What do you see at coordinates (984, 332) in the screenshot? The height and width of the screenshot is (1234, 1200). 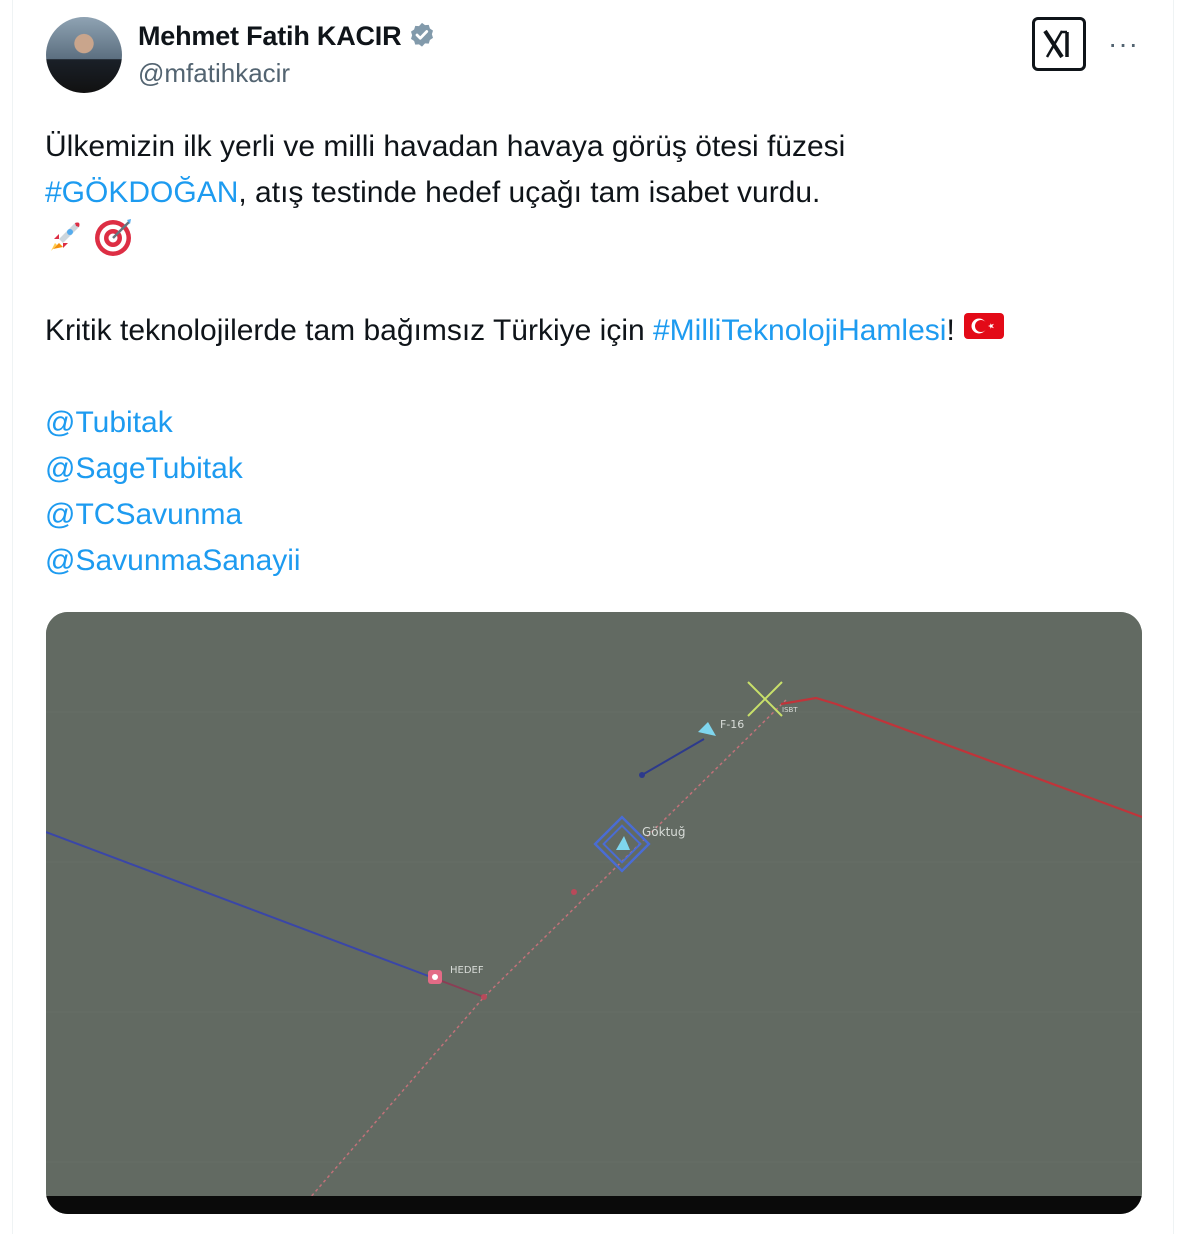 I see `turkey-flag-emoji` at bounding box center [984, 332].